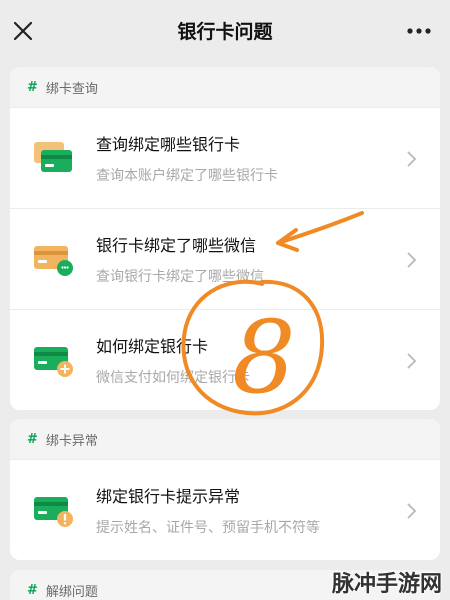 Image resolution: width=450 pixels, height=600 pixels. I want to click on item-title: 绑定银行卡提示异常, so click(168, 496).